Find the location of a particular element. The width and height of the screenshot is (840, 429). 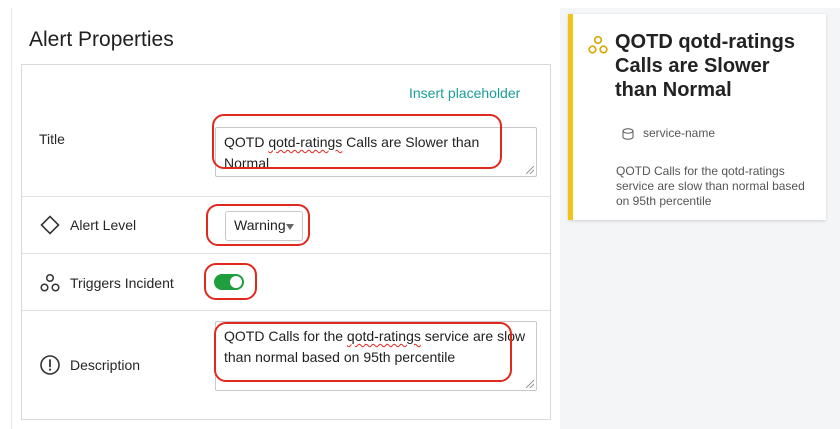

description-text-prefix: QOTD Calls for the is located at coordinates (285, 336).